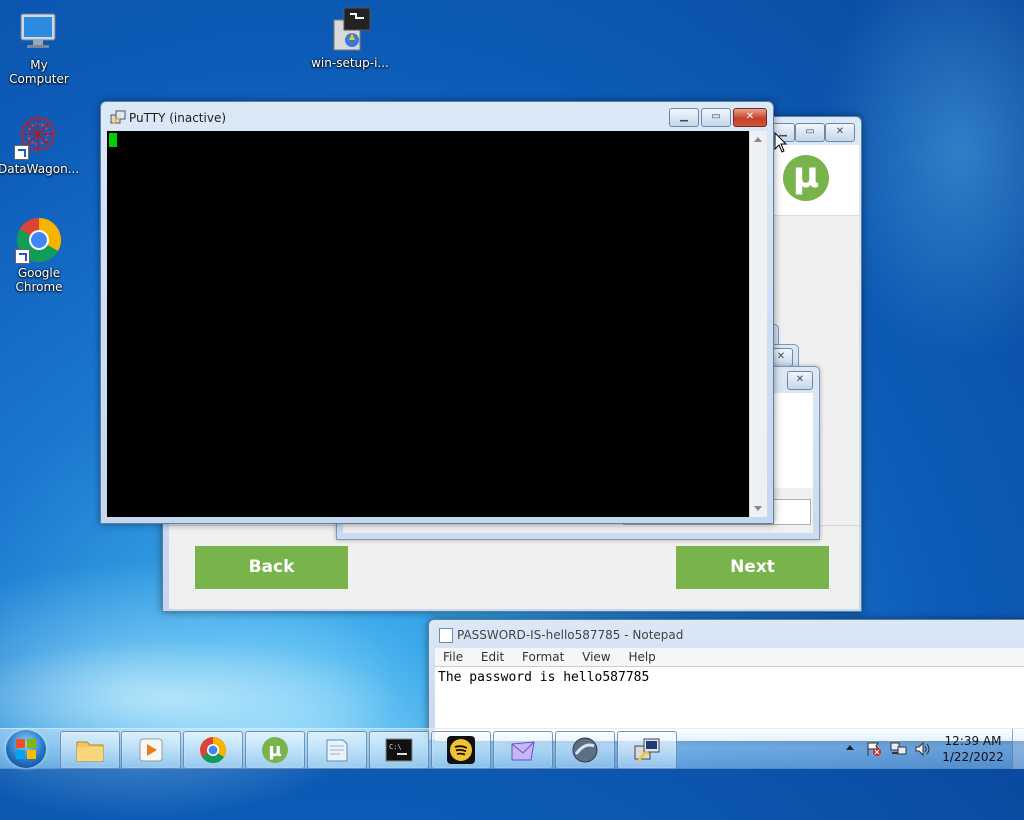 The image size is (1024, 820). What do you see at coordinates (899, 750) in the screenshot?
I see `network-icon` at bounding box center [899, 750].